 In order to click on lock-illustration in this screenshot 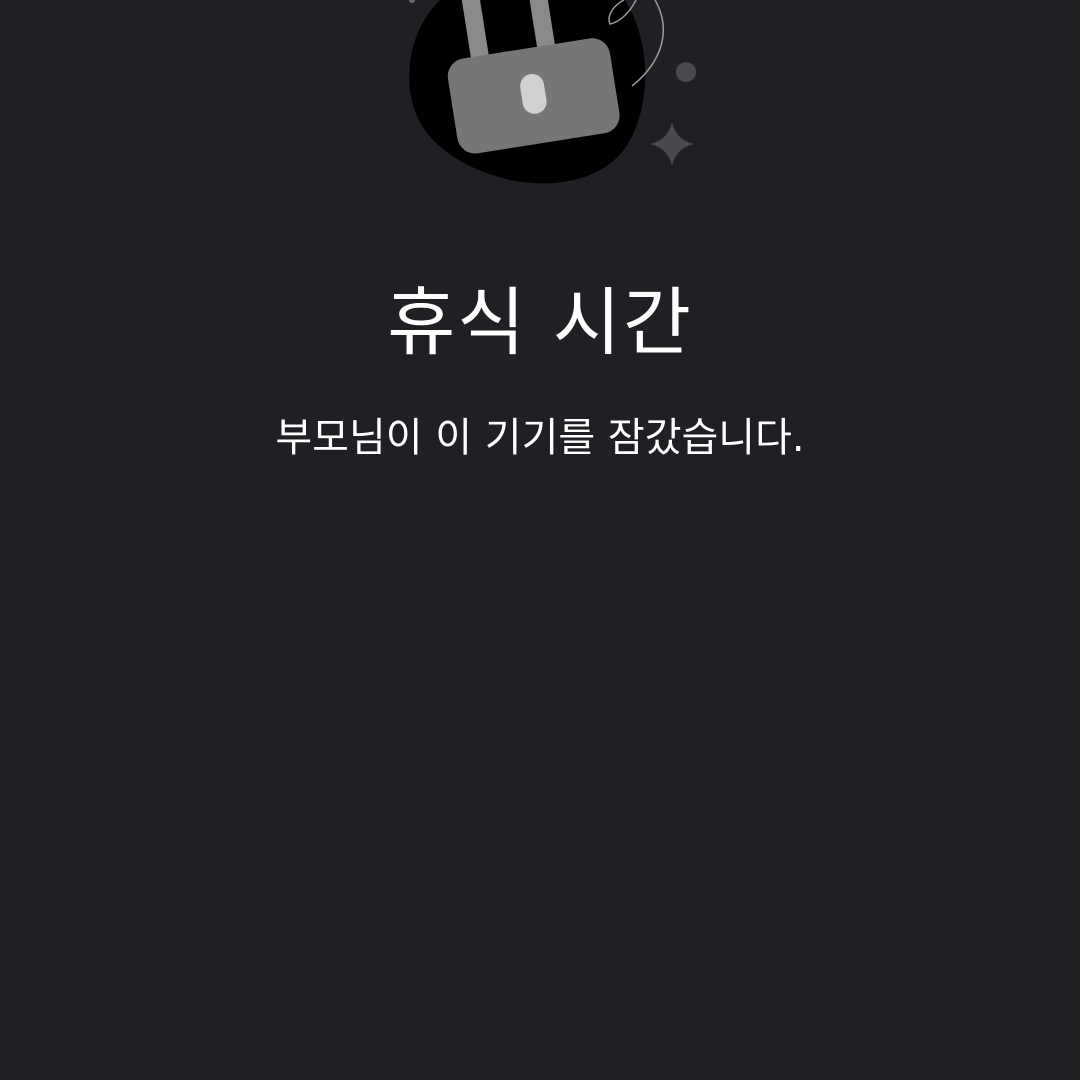, I will do `click(552, 92)`.